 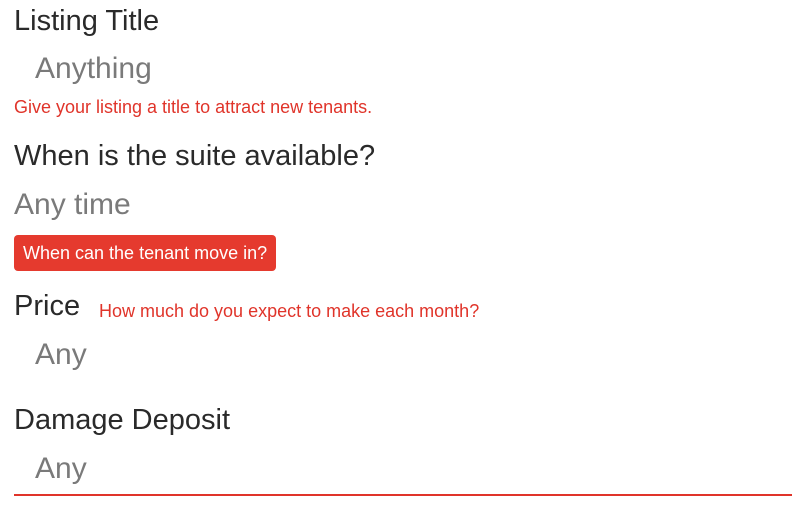 What do you see at coordinates (61, 355) in the screenshot?
I see `price-field: Any` at bounding box center [61, 355].